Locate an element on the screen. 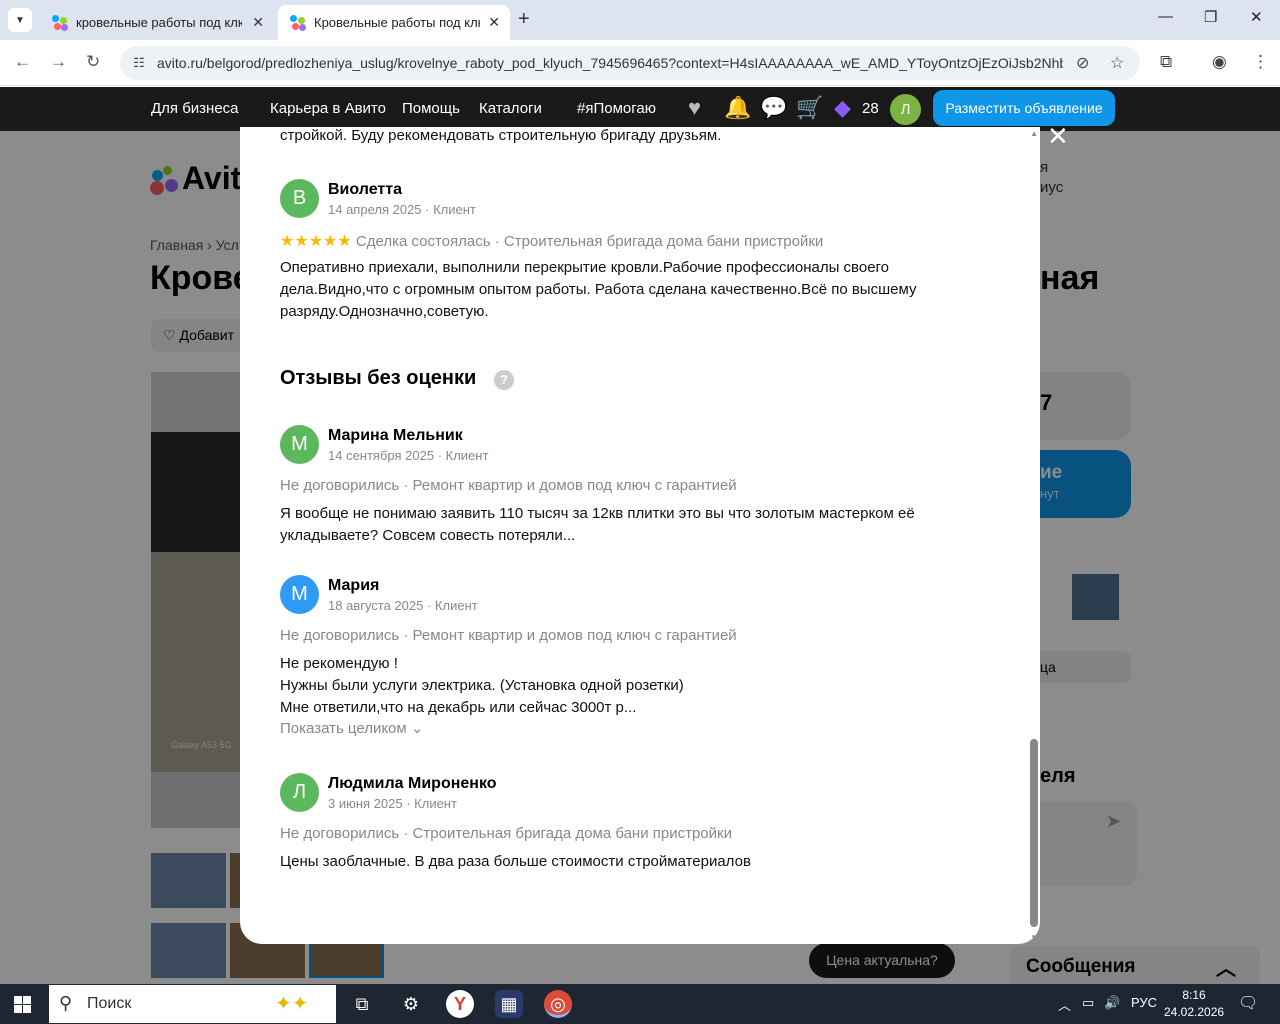 This screenshot has height=1024, width=1280. windows-start-icon is located at coordinates (22, 1004).